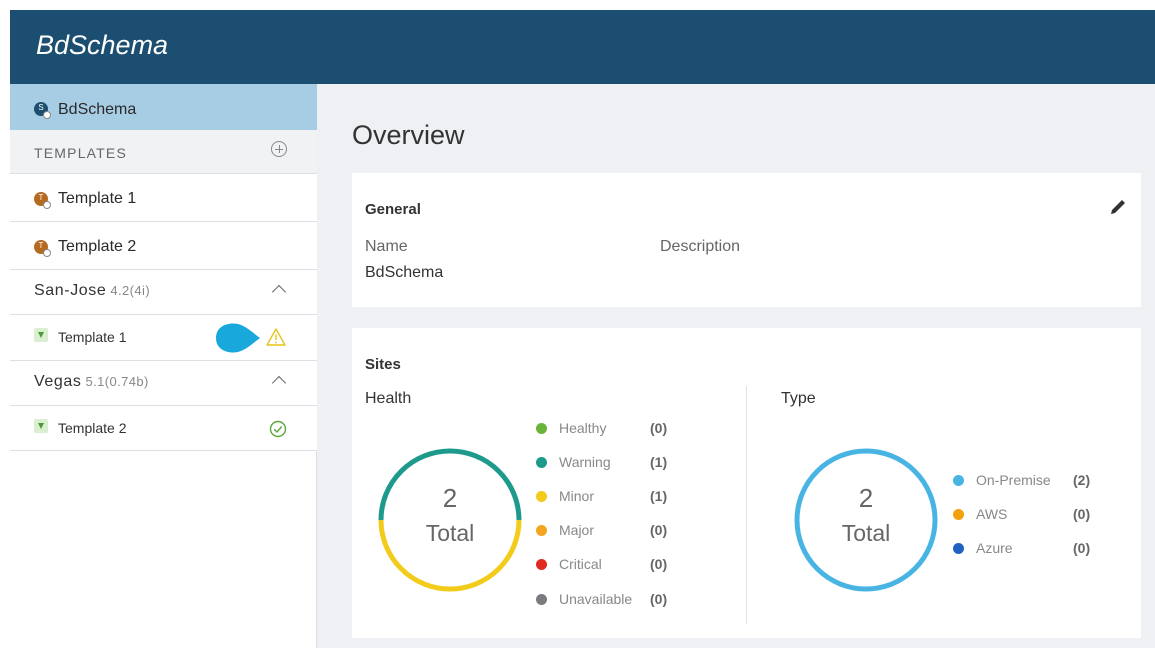  I want to click on health-label: Health, so click(388, 398).